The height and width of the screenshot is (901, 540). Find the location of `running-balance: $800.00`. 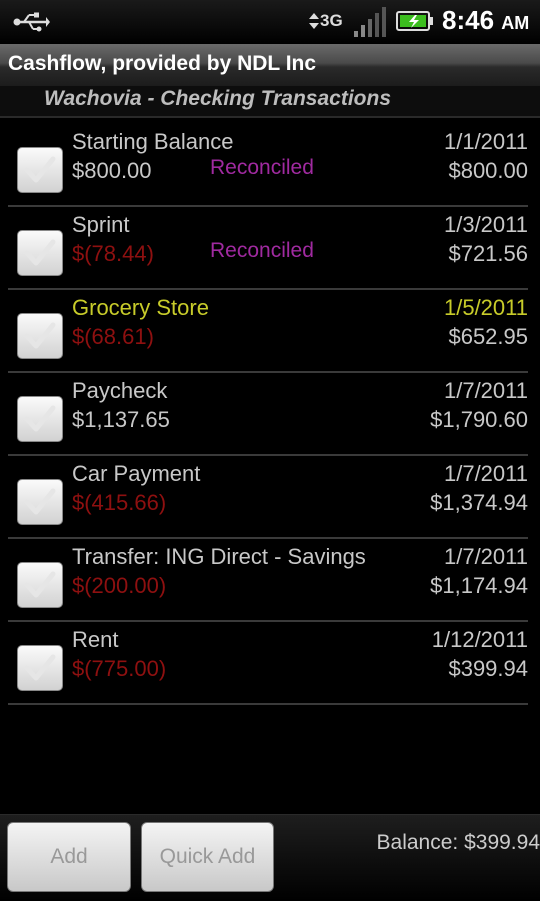

running-balance: $800.00 is located at coordinates (488, 170).